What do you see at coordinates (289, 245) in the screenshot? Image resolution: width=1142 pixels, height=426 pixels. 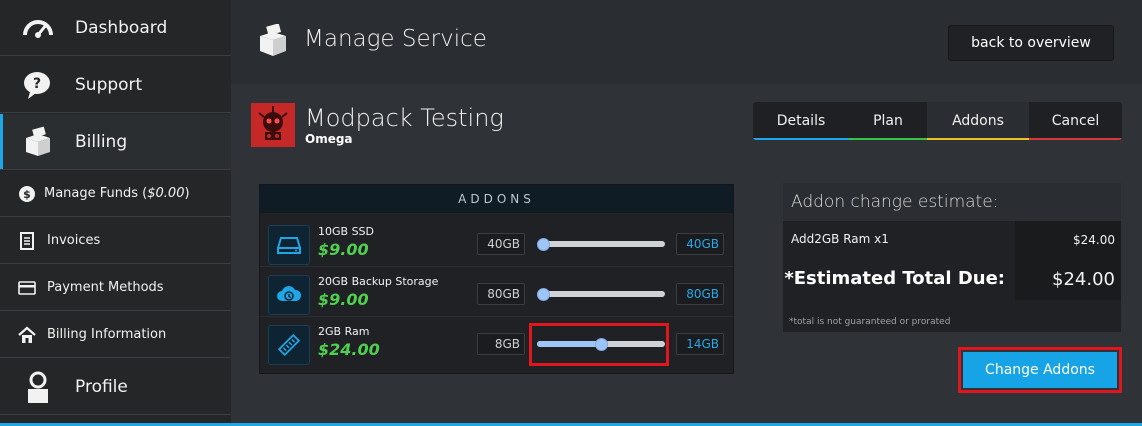 I see `ssd-drive-icon` at bounding box center [289, 245].